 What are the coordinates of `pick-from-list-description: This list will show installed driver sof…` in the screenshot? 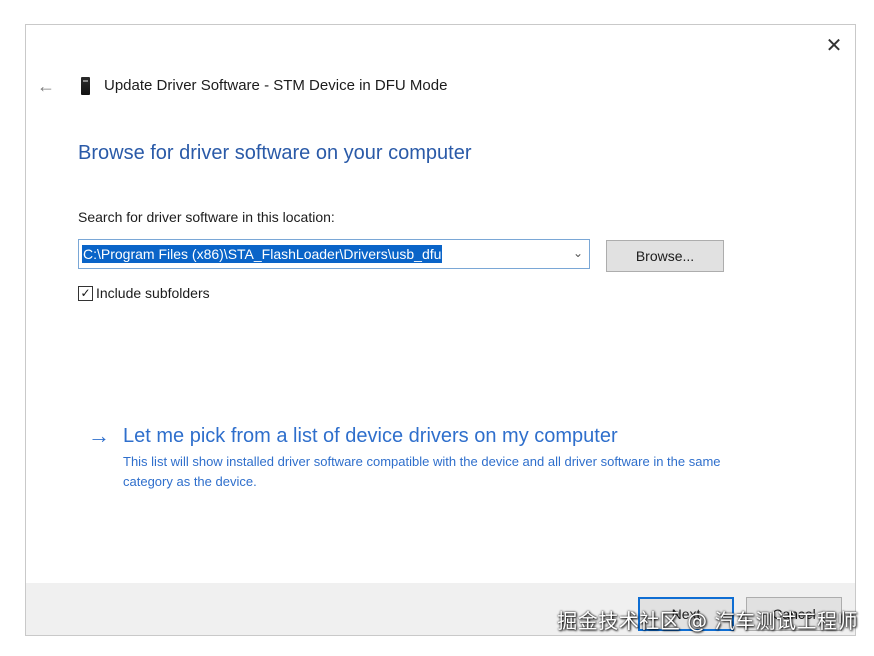 It's located at (422, 471).